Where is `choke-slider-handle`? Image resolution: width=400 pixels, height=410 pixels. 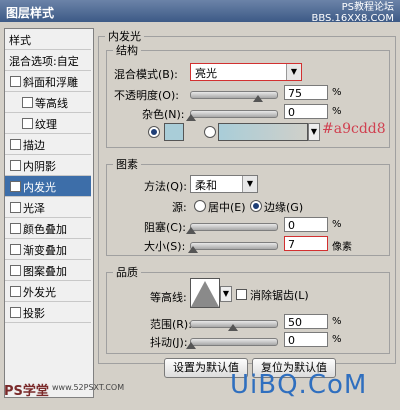
choke-slider-handle is located at coordinates (191, 230).